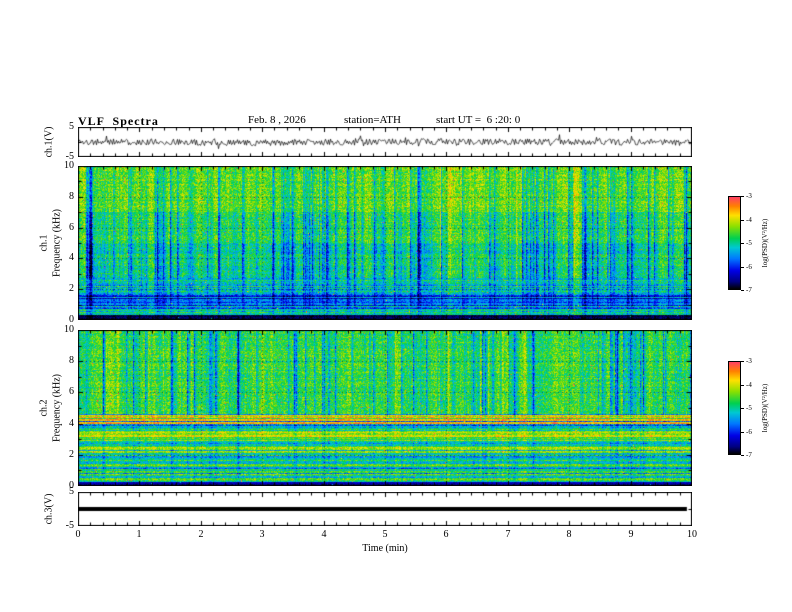 The height and width of the screenshot is (612, 792). I want to click on x-tick-label: 3, so click(262, 534).